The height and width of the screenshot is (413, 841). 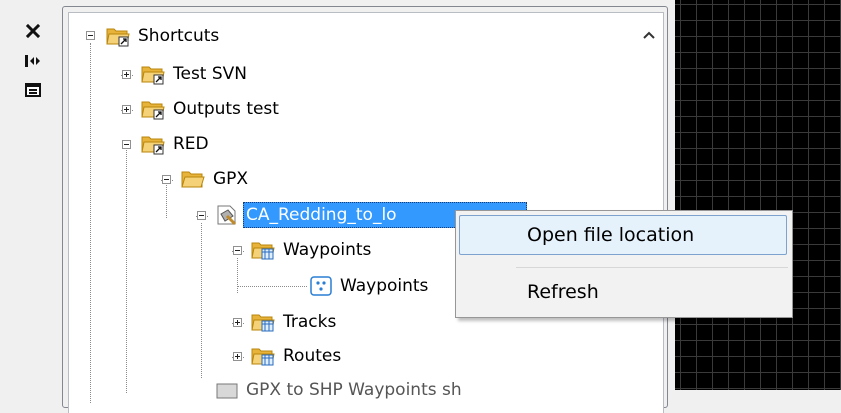 What do you see at coordinates (227, 391) in the screenshot?
I see `toolbox-icon` at bounding box center [227, 391].